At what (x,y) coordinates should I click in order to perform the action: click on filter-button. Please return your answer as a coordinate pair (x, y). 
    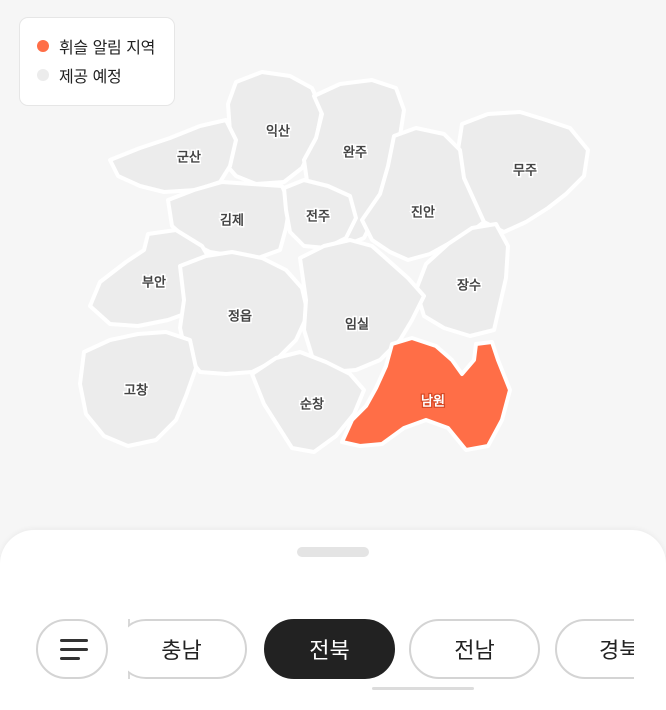
    Looking at the image, I should click on (72, 649).